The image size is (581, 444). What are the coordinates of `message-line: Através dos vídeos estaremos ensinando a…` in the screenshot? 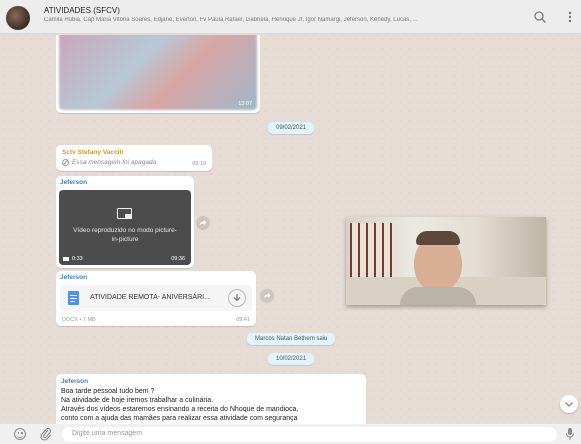 It's located at (180, 409).